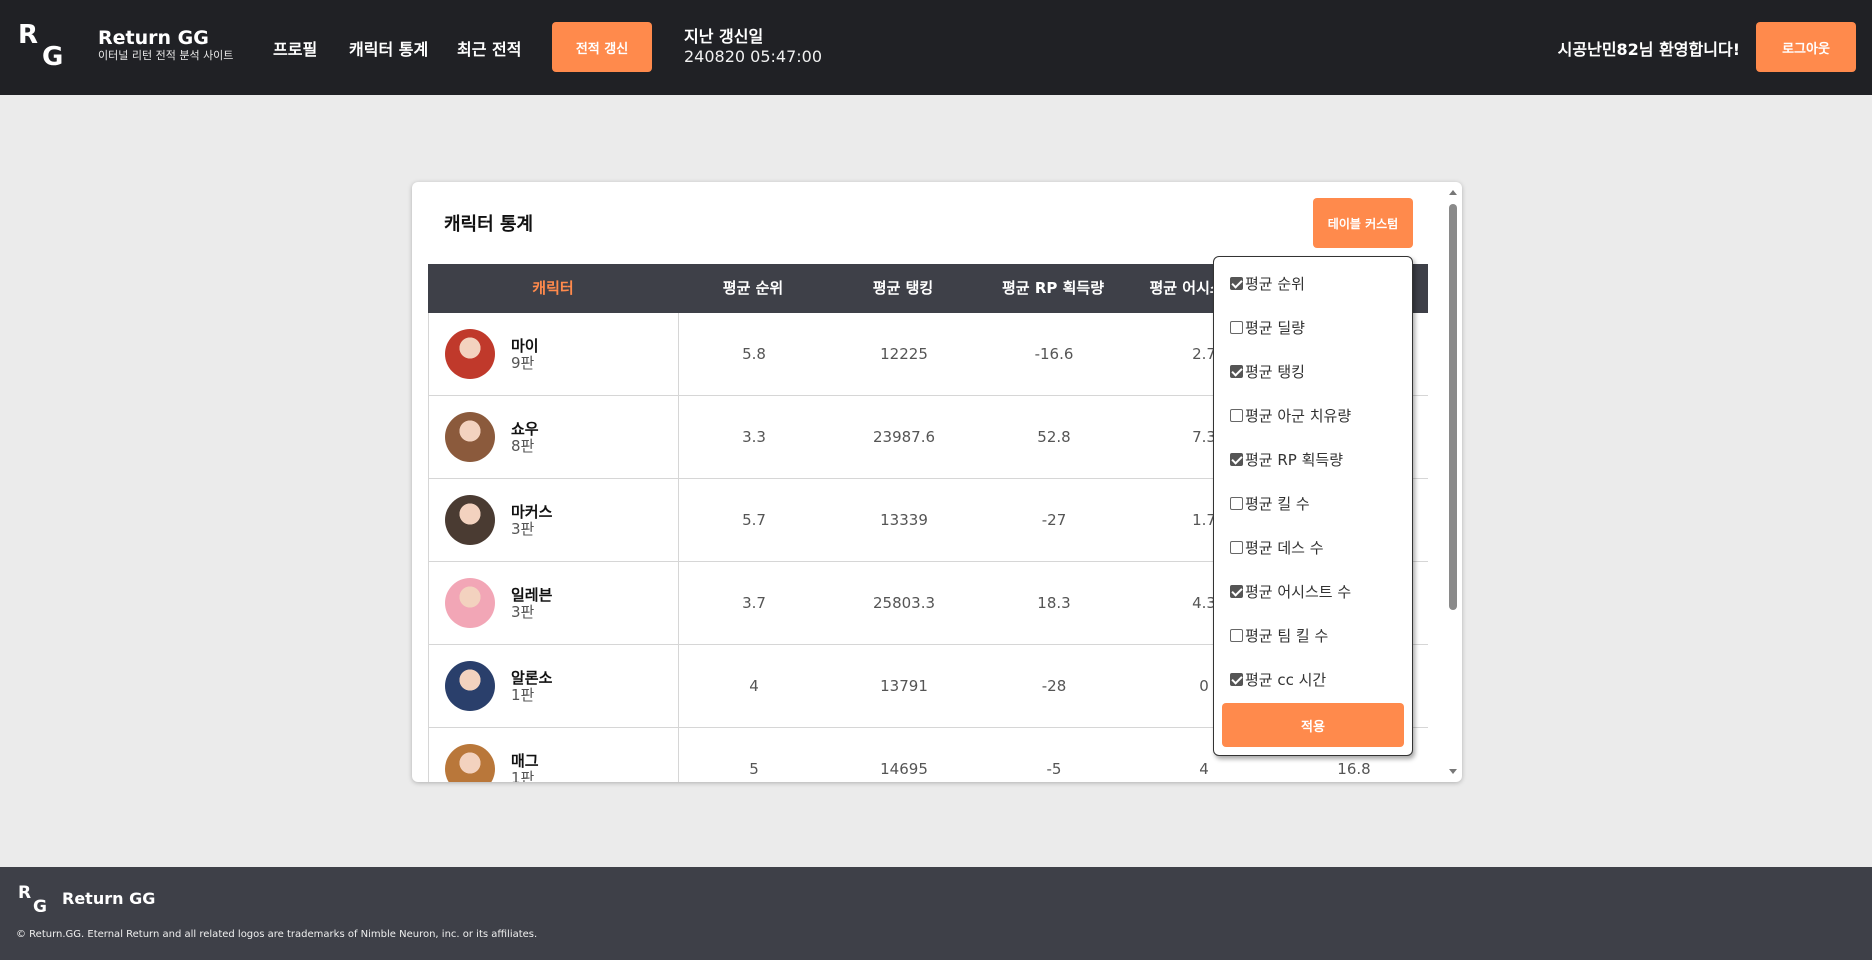 The image size is (1872, 960). Describe the element at coordinates (554, 437) in the screenshot. I see `character-cell: 쇼우 8판` at that location.